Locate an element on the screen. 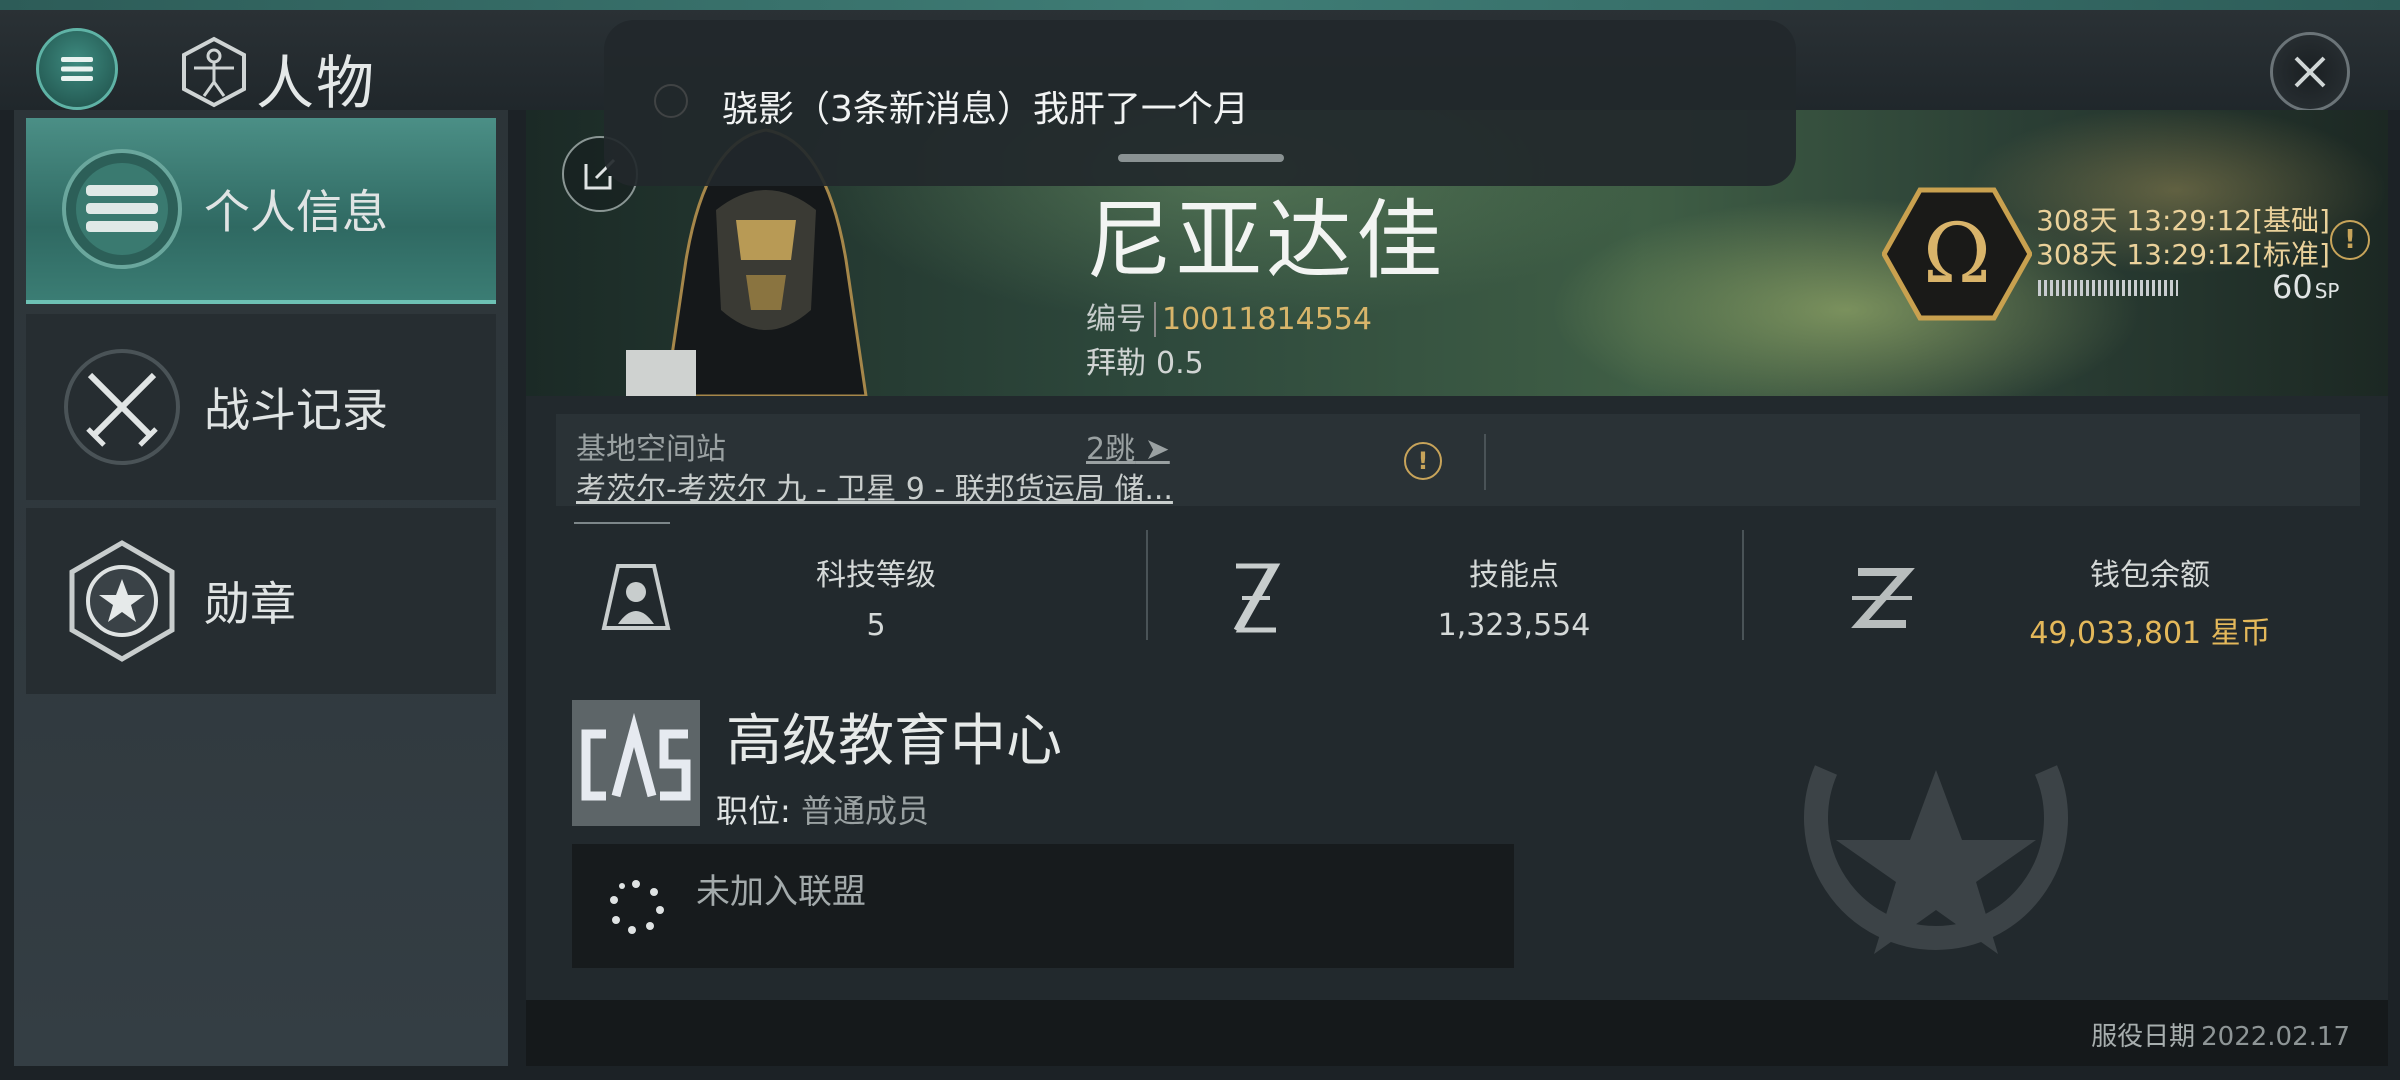 This screenshot has height=1080, width=2400. close-icon is located at coordinates (2310, 72).